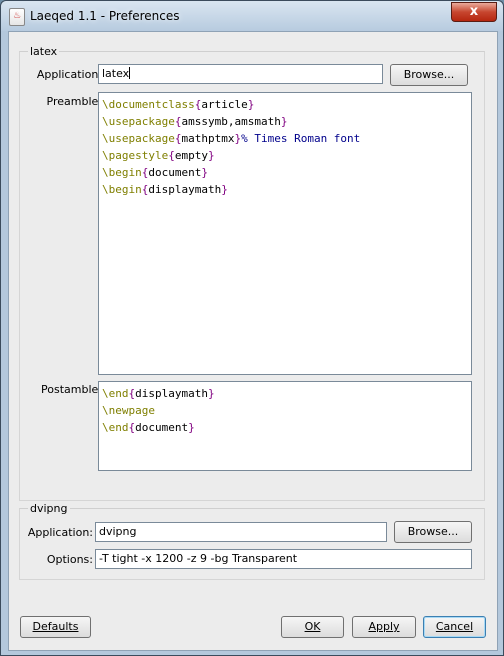 This screenshot has width=504, height=656. I want to click on ok-button: OK, so click(312, 627).